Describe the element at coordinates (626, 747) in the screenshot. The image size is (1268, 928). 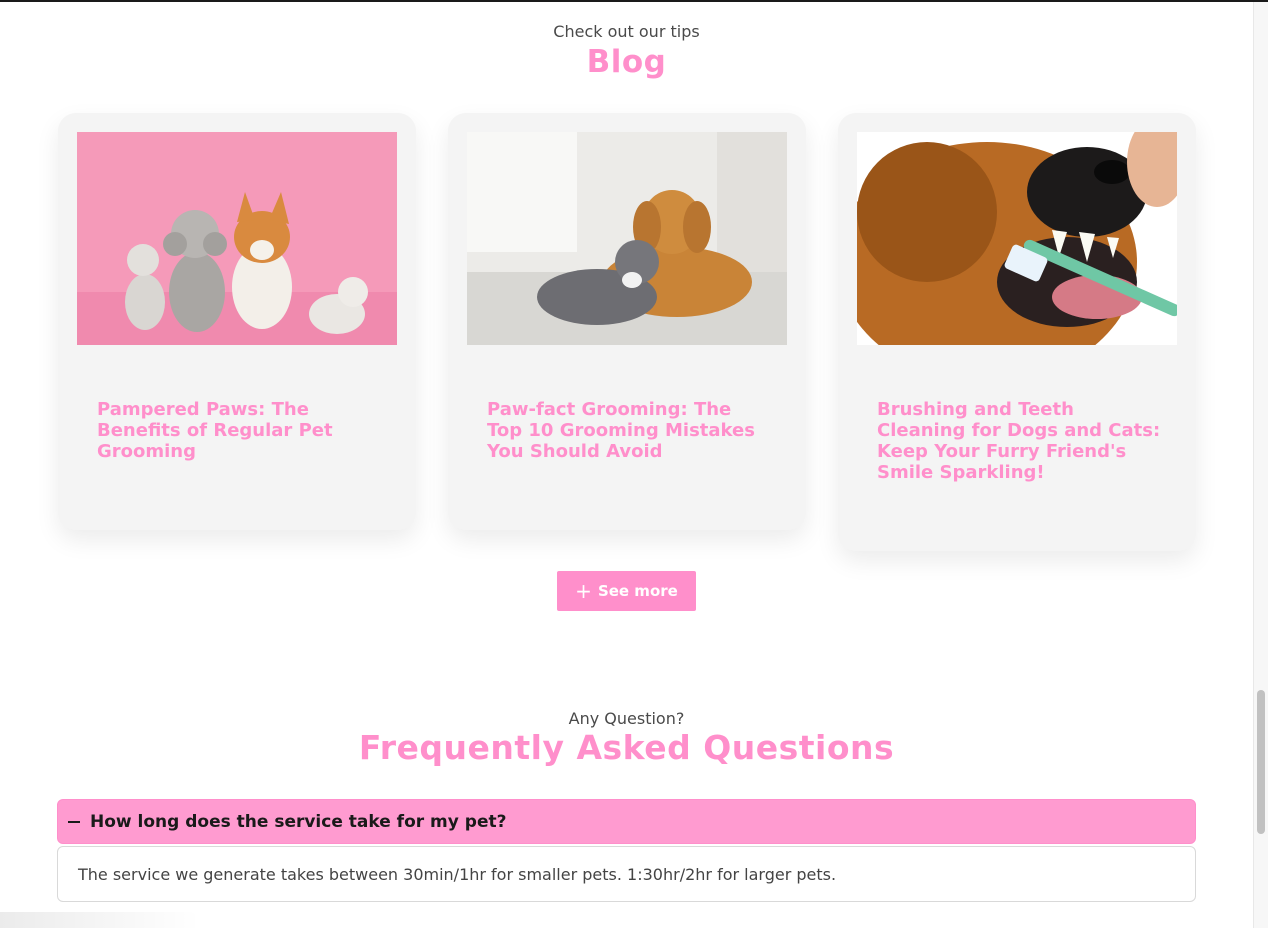
I see `faq-title: Frequently Asked Questions` at that location.